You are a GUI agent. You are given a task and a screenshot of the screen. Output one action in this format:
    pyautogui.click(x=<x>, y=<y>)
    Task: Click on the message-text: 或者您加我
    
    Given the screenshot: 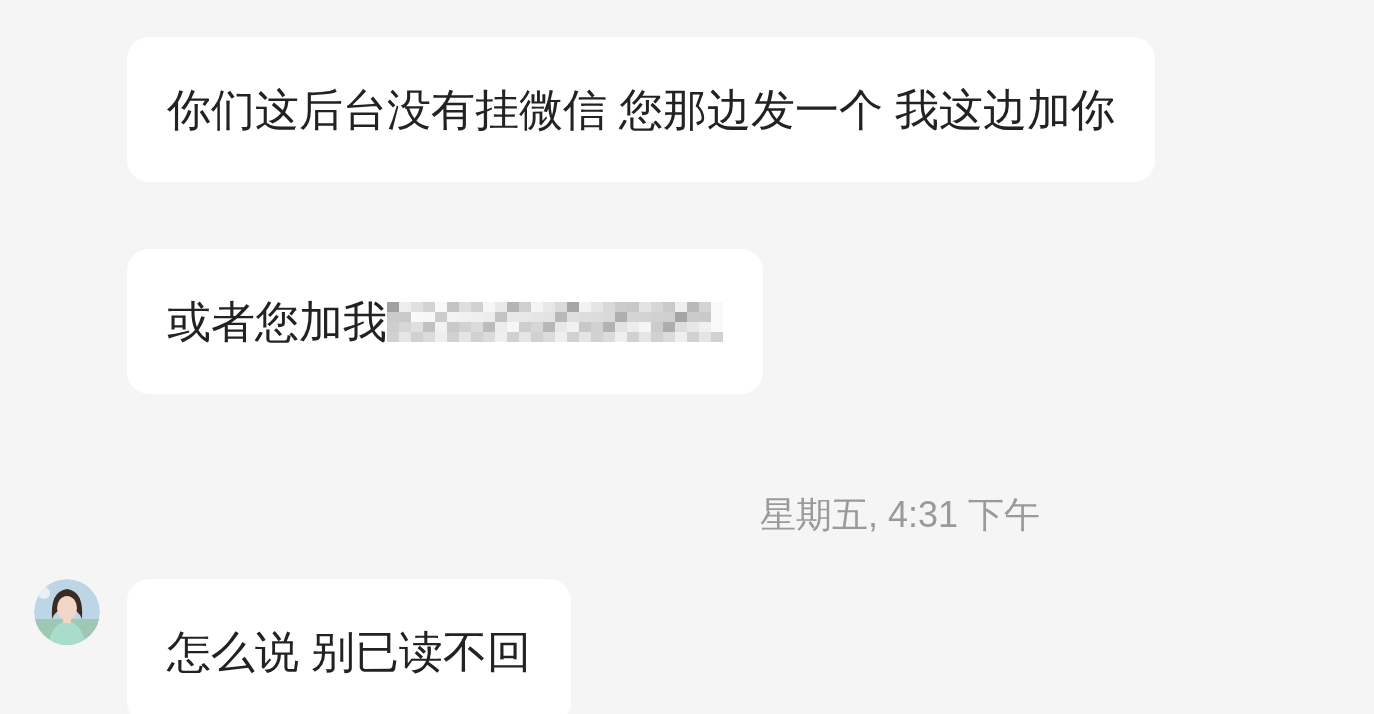 What is the action you would take?
    pyautogui.click(x=277, y=321)
    